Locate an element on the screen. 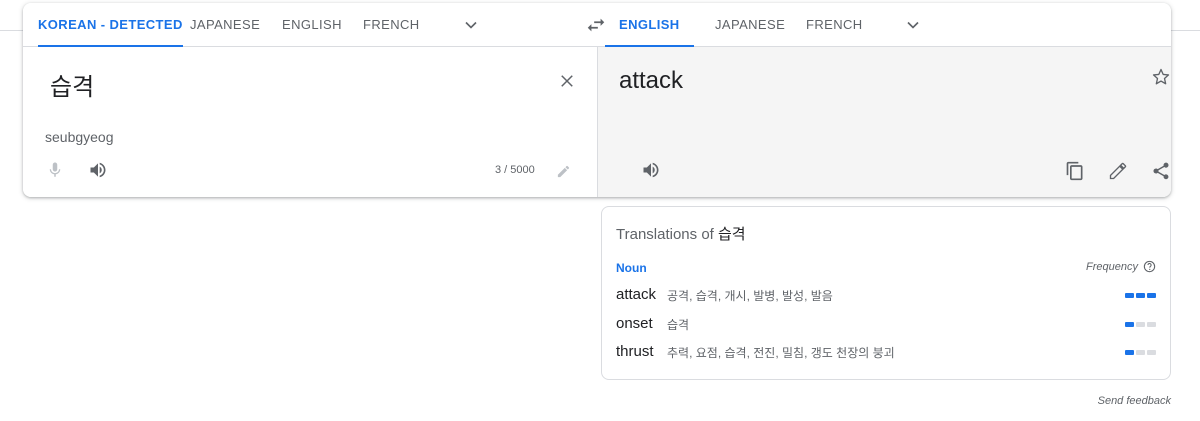 This screenshot has height=421, width=1200. close-icon is located at coordinates (567, 81).